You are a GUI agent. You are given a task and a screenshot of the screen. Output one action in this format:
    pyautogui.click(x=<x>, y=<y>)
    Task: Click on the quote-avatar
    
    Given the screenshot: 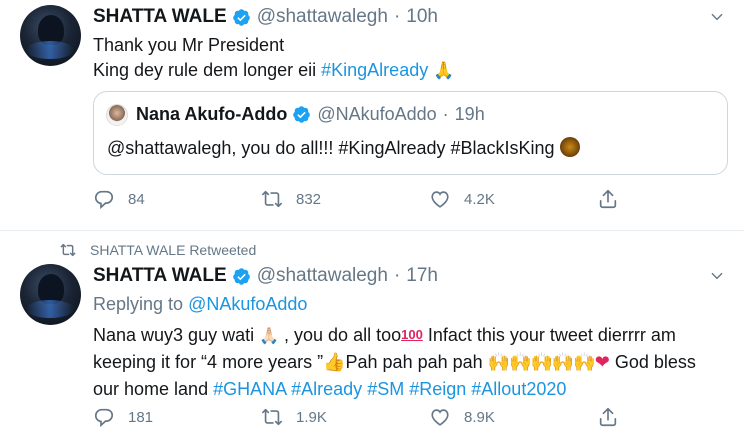 What is the action you would take?
    pyautogui.click(x=117, y=115)
    